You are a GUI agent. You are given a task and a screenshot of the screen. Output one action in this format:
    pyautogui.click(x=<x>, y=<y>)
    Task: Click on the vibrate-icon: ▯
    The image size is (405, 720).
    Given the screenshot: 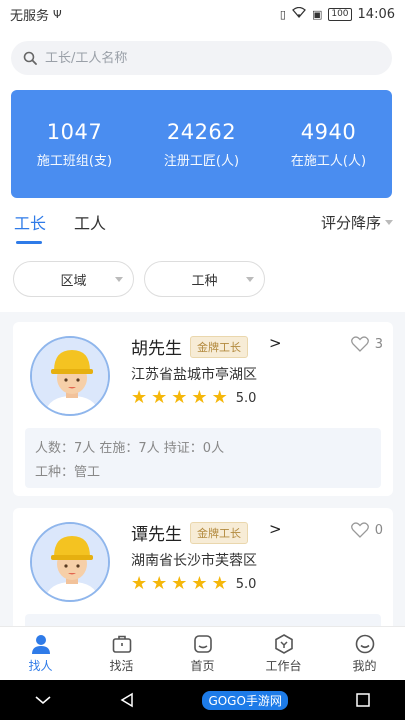 What is the action you would take?
    pyautogui.click(x=282, y=14)
    